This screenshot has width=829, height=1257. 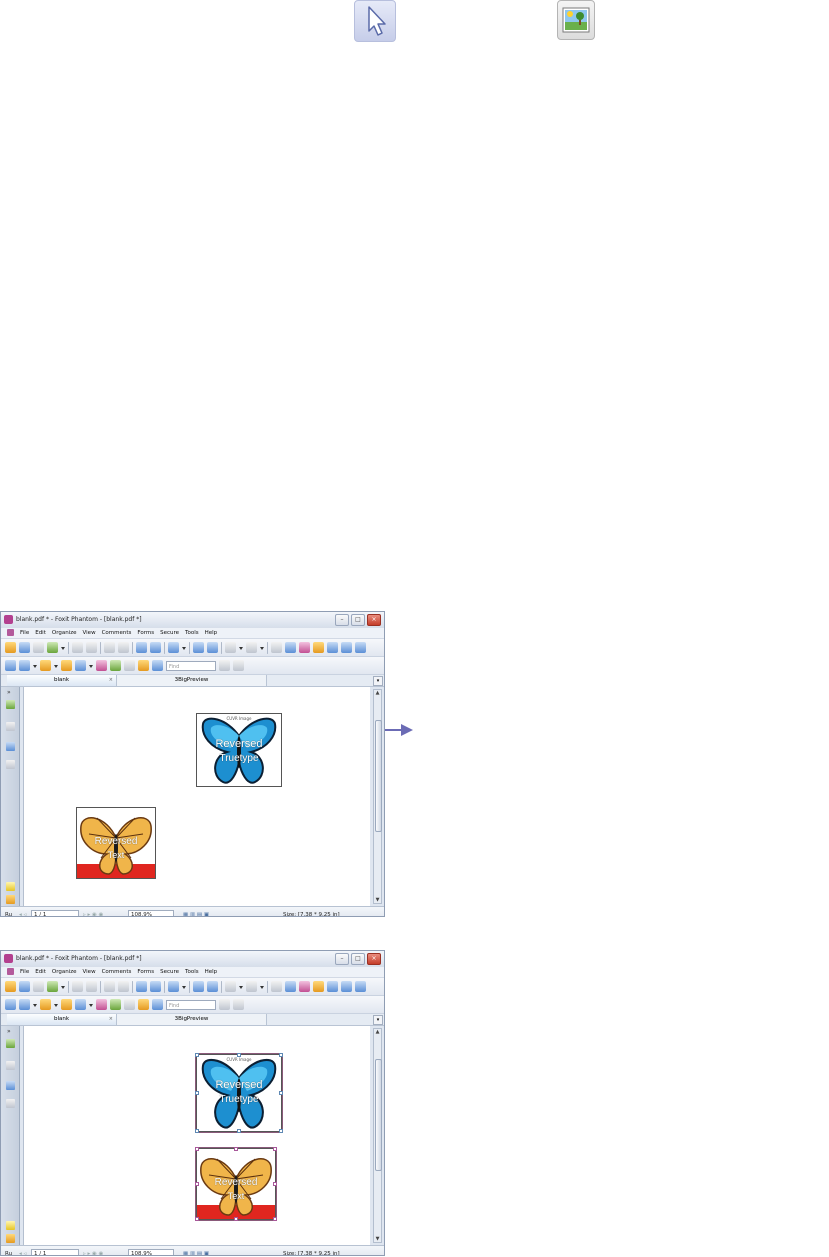 I want to click on minimize-button: –, so click(x=342, y=620).